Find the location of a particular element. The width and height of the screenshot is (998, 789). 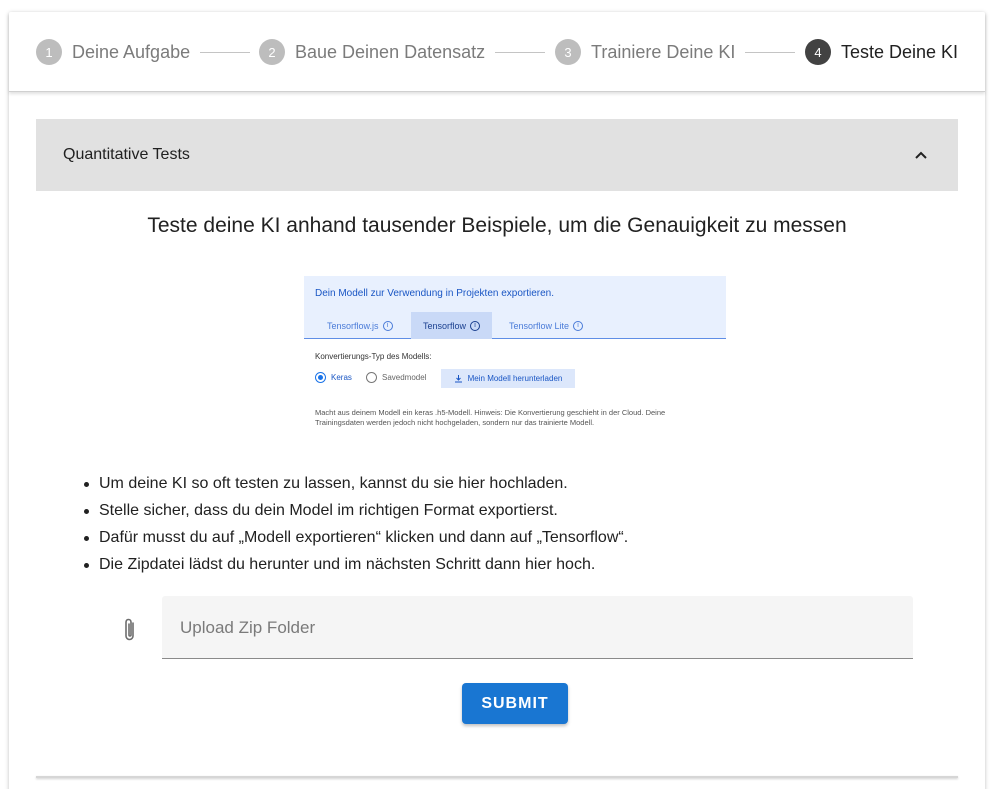

screenshot-tab: Tensorflow.js i is located at coordinates (360, 325).